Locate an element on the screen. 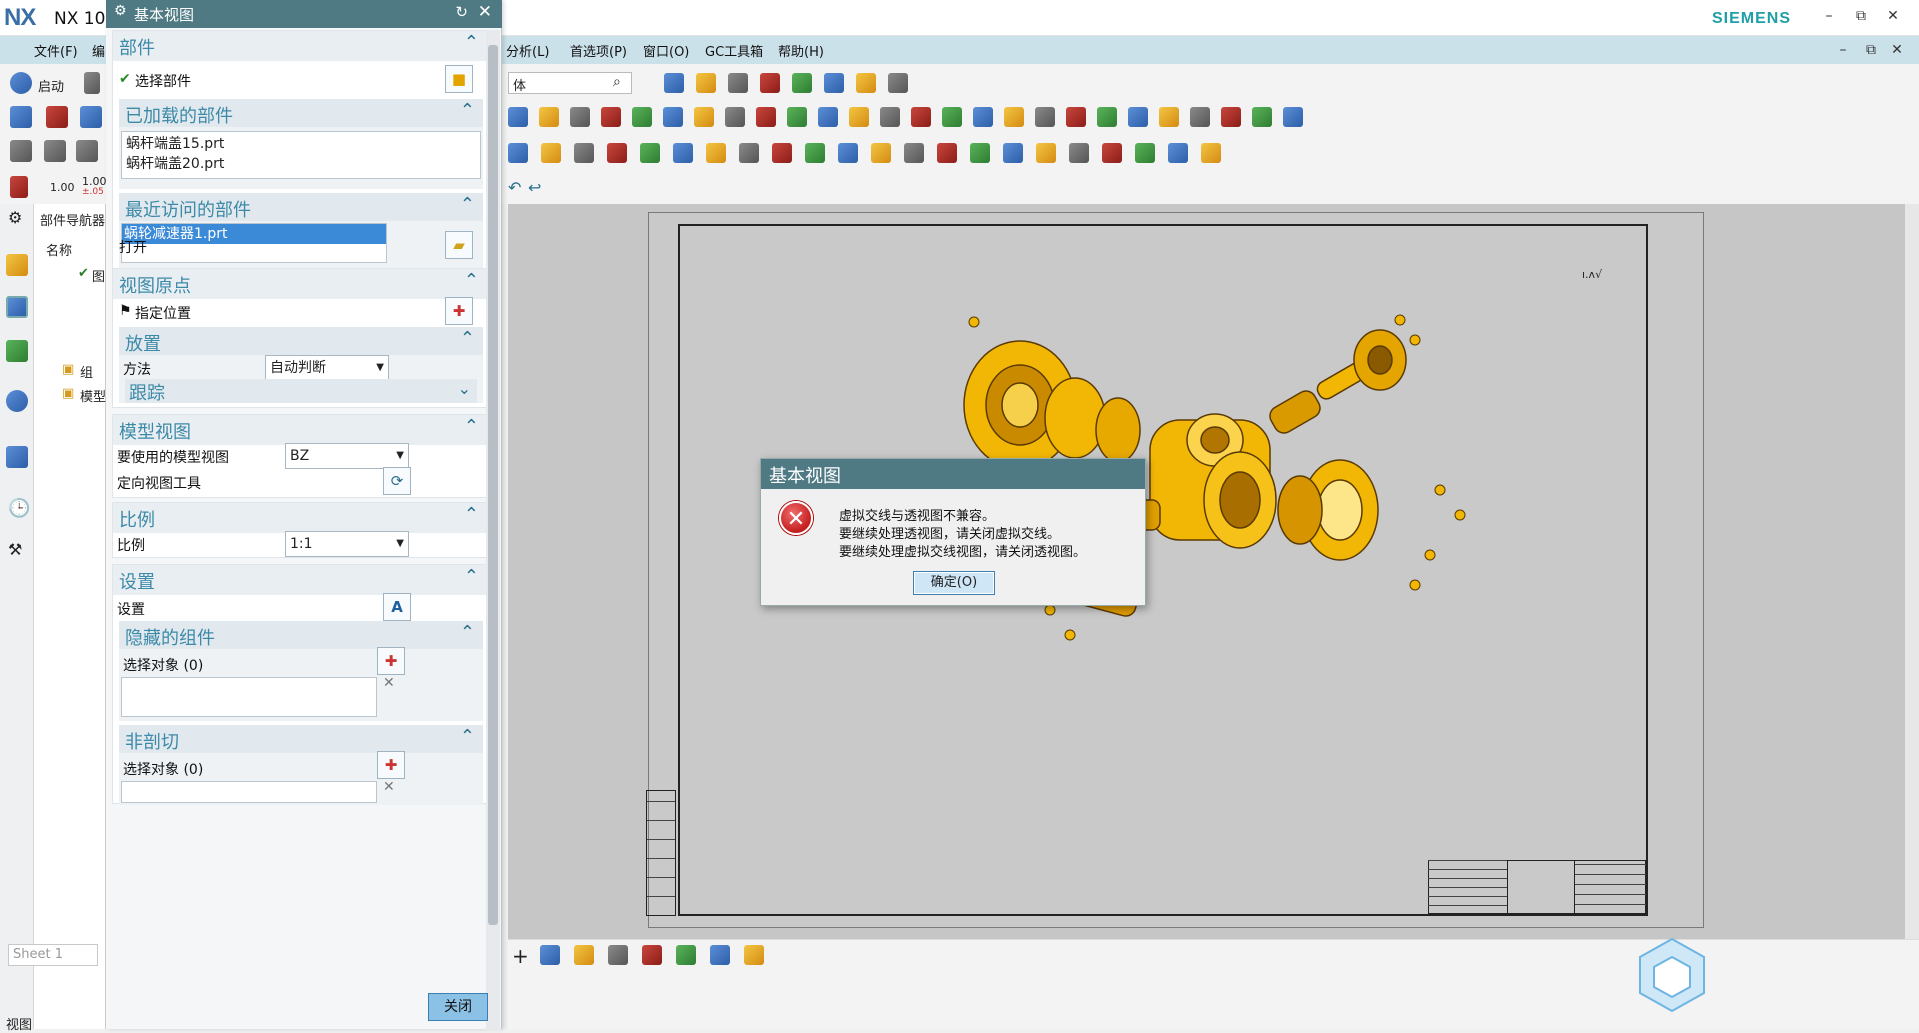 The image size is (1919, 1033). hidden-components-list is located at coordinates (249, 697).